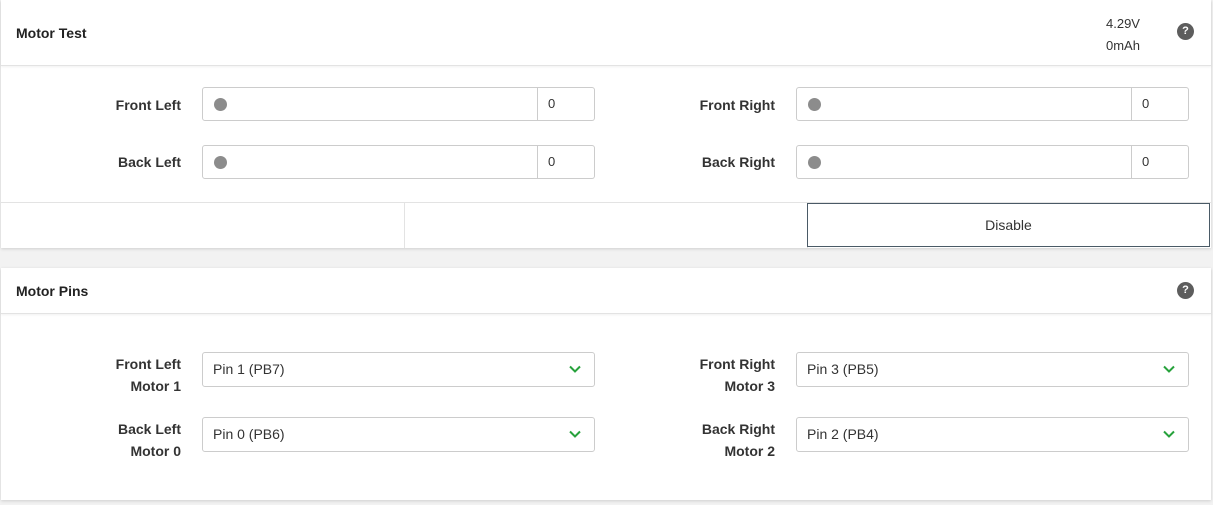 This screenshot has width=1213, height=505. What do you see at coordinates (843, 434) in the screenshot?
I see `selected-value: Pin 2 (PB4)` at bounding box center [843, 434].